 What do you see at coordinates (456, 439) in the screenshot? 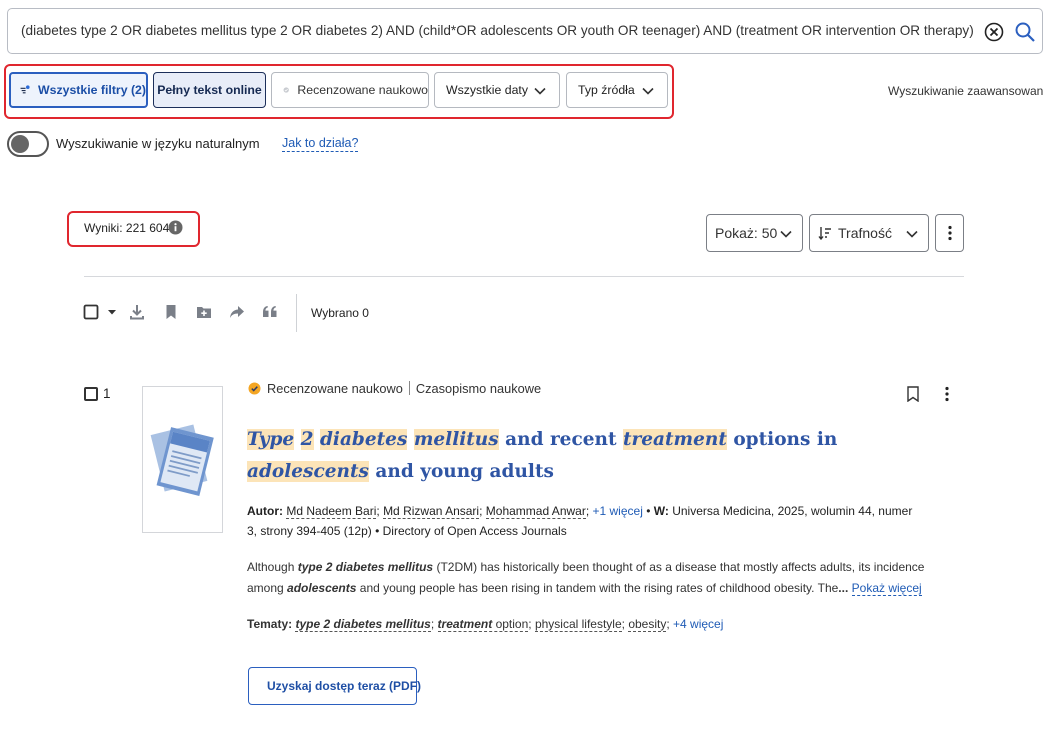
I see `title-highlight: mellitus` at bounding box center [456, 439].